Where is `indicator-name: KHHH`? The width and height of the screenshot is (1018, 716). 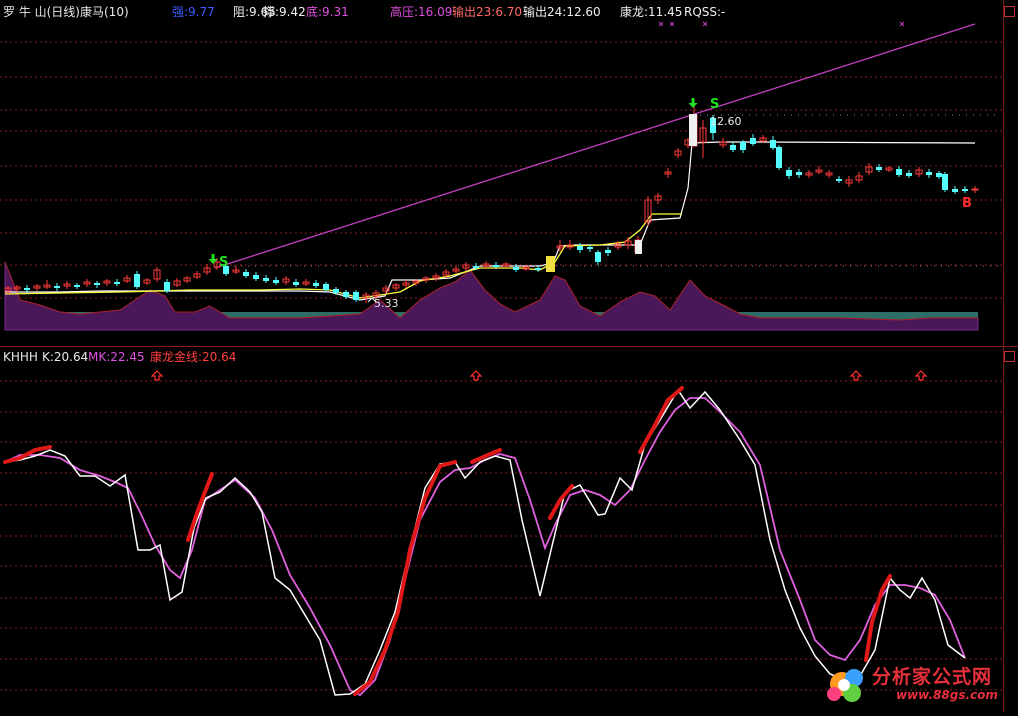 indicator-name: KHHH is located at coordinates (20, 357).